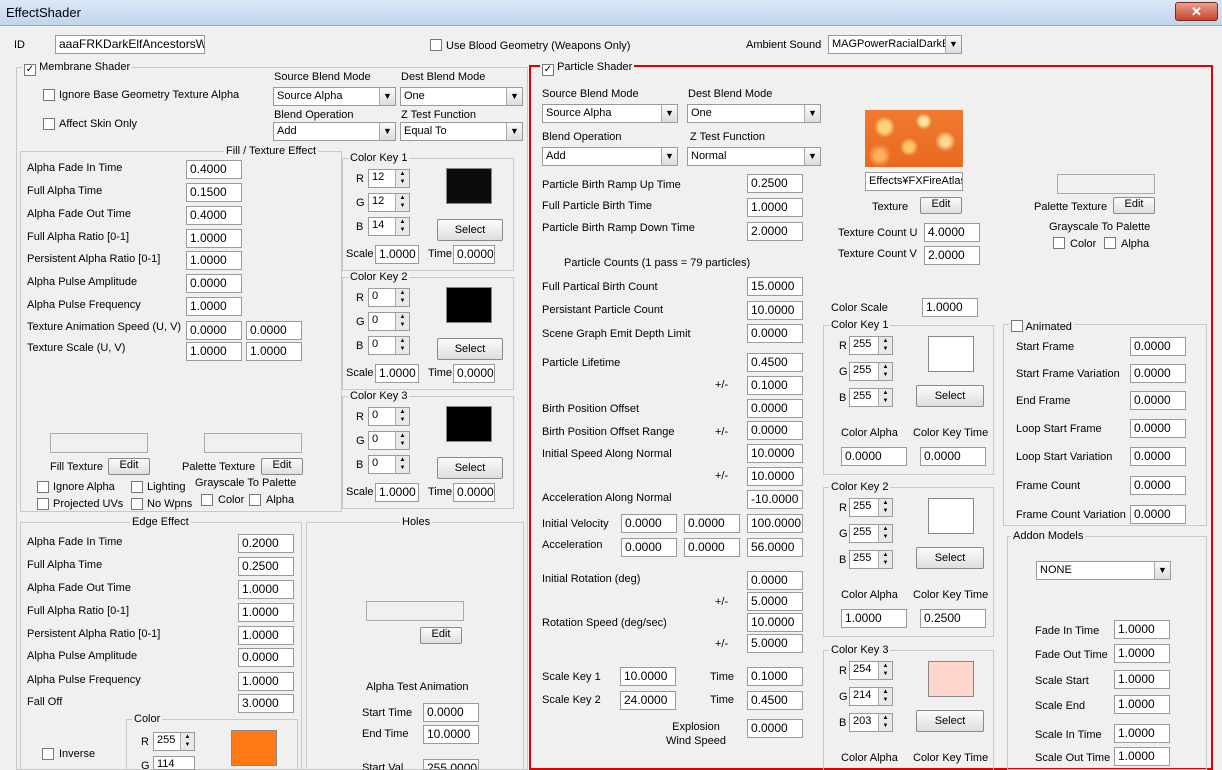 This screenshot has width=1222, height=770. What do you see at coordinates (389, 464) in the screenshot?
I see `mkey3-b-spinner: 0 ▲ ▼` at bounding box center [389, 464].